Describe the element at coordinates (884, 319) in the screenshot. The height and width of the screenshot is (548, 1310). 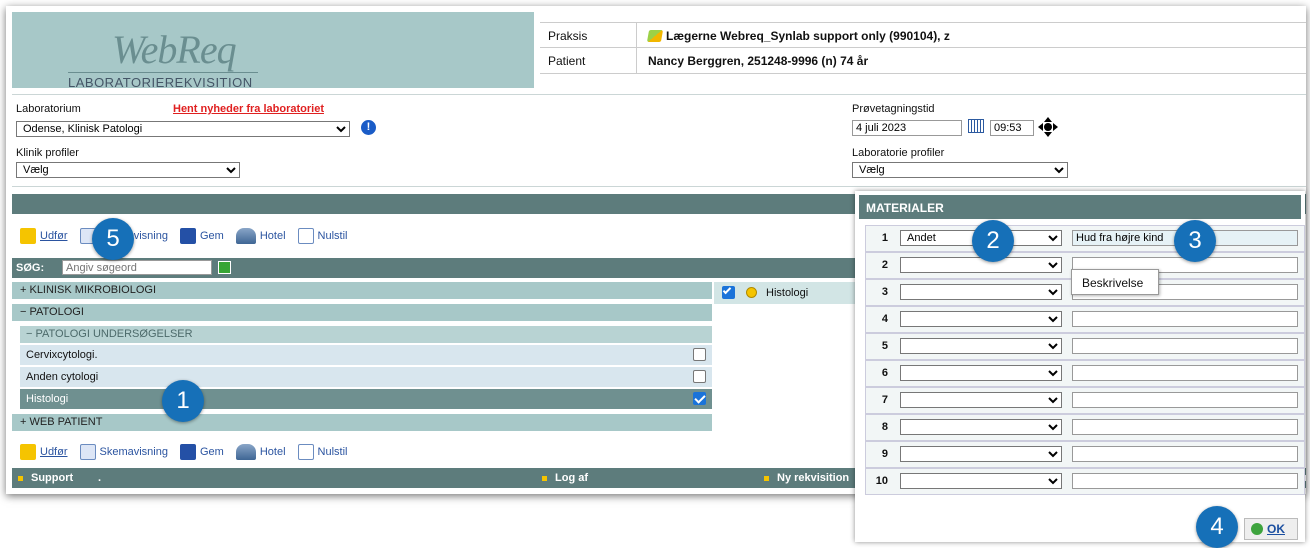
I see `material-row-number: 4` at that location.